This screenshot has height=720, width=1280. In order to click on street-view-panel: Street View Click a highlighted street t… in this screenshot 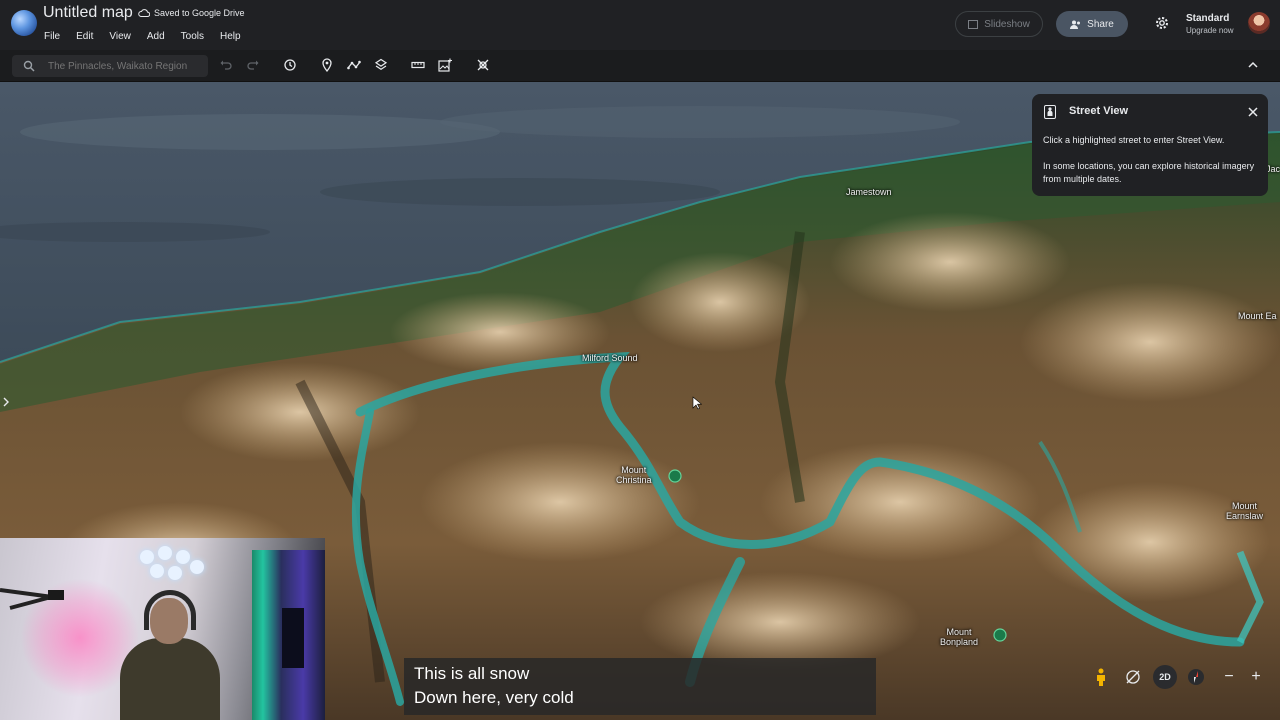, I will do `click(1150, 145)`.